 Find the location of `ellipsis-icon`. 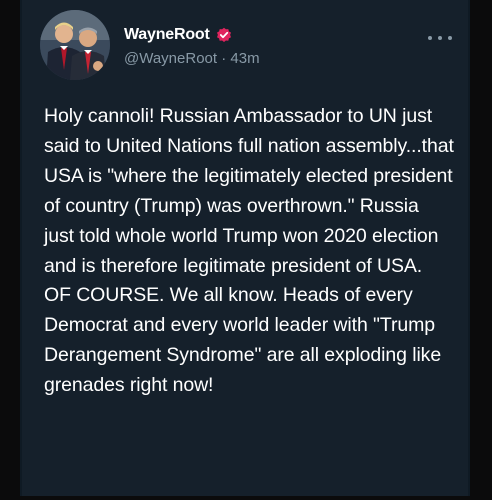

ellipsis-icon is located at coordinates (440, 38).